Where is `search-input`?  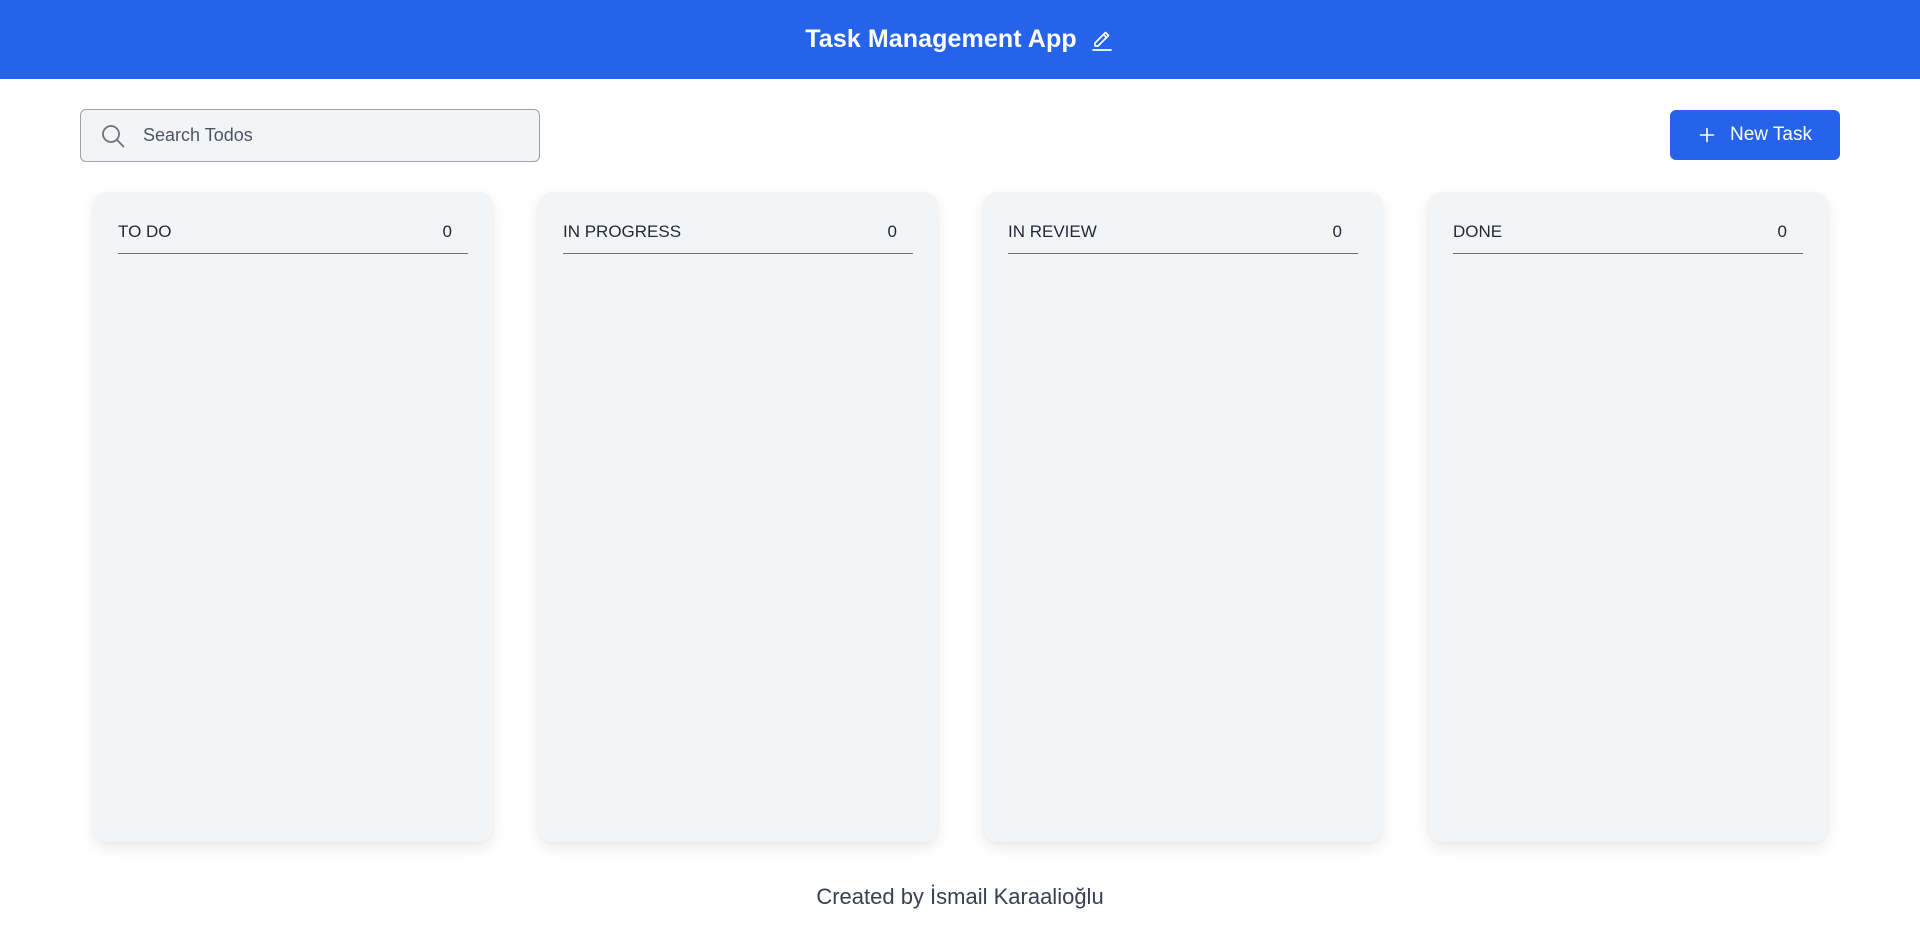 search-input is located at coordinates (331, 135).